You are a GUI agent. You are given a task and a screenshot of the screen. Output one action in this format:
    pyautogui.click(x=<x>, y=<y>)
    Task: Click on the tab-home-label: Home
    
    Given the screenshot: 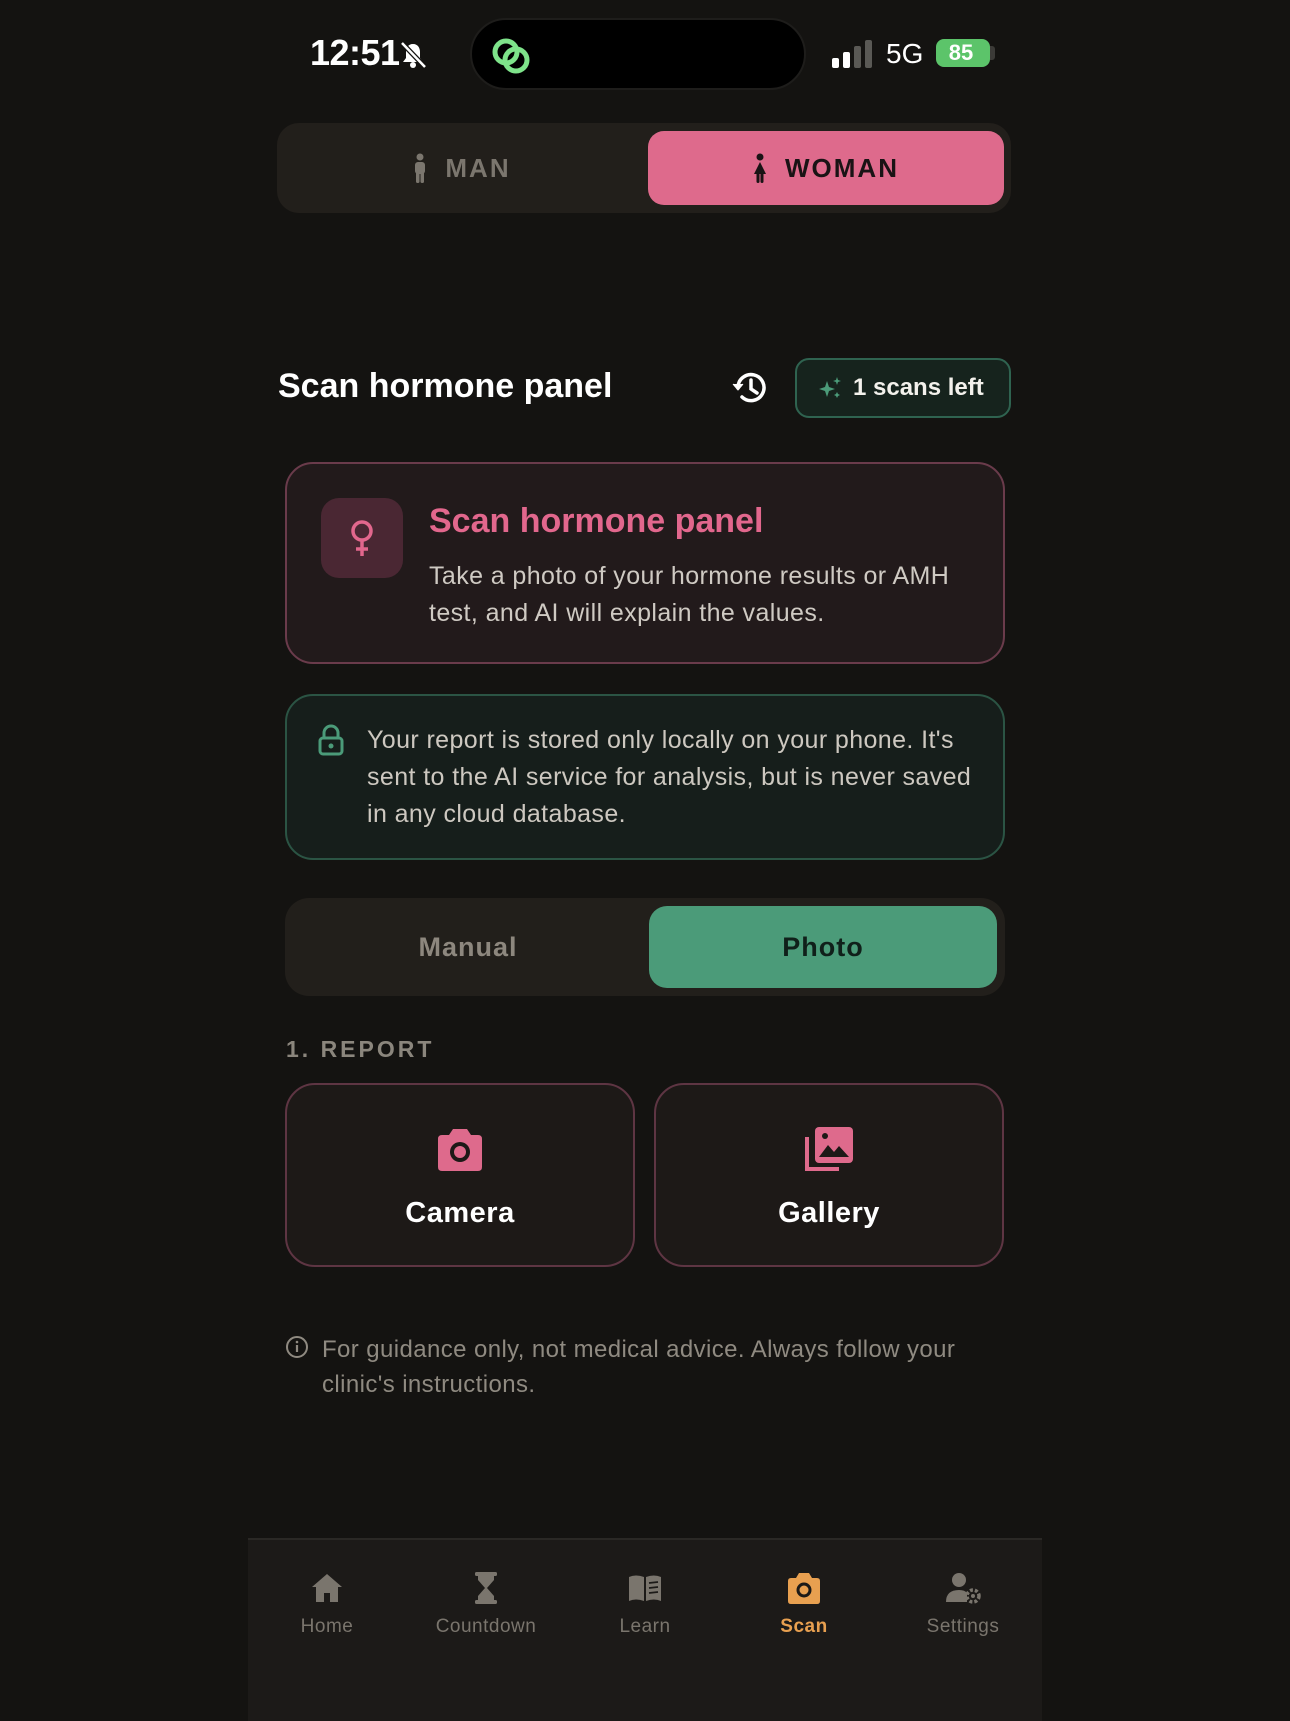 What is the action you would take?
    pyautogui.click(x=327, y=1626)
    